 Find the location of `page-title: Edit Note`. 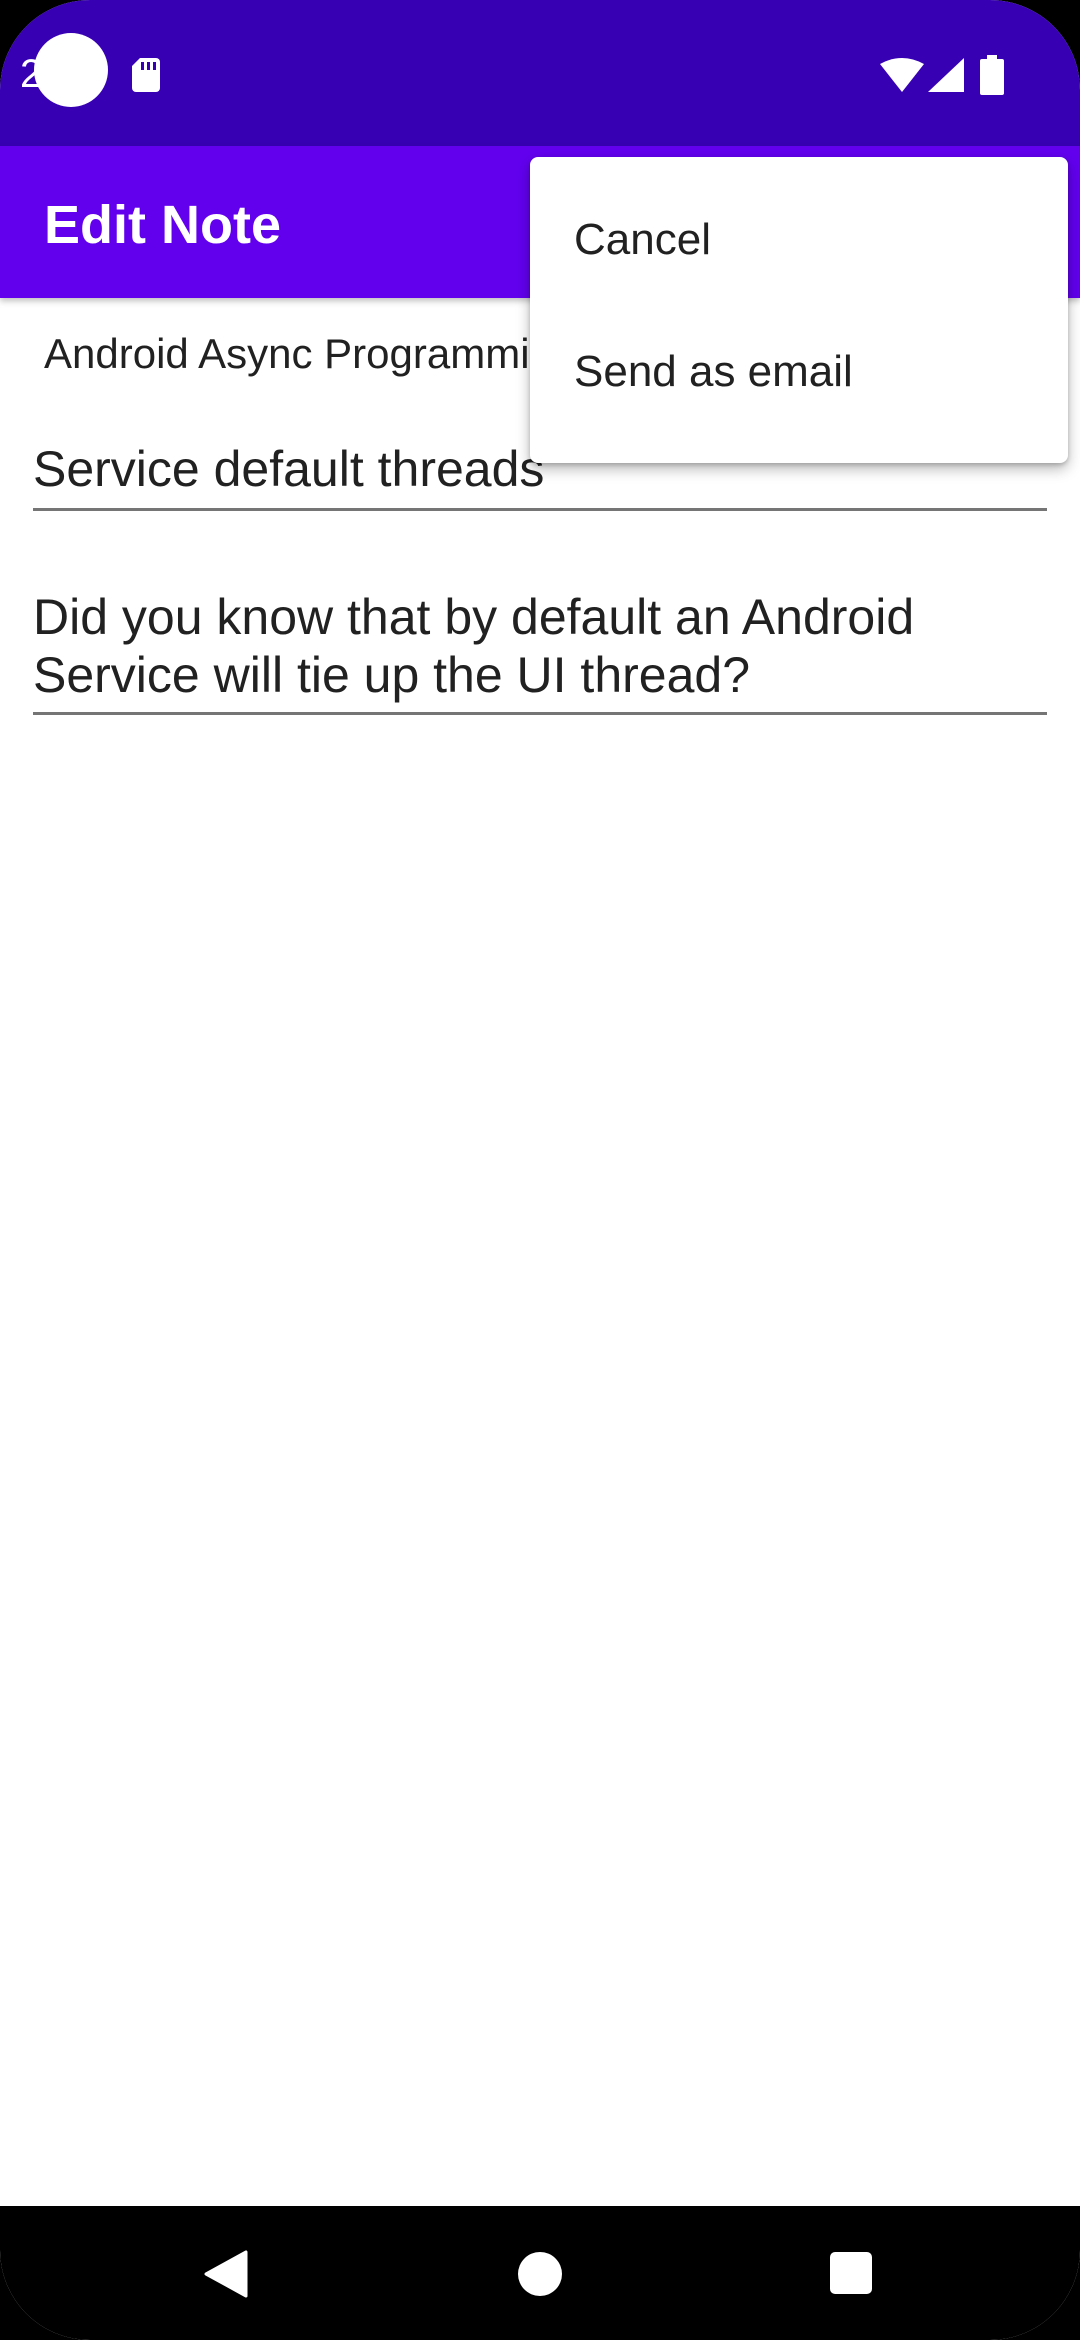

page-title: Edit Note is located at coordinates (162, 225).